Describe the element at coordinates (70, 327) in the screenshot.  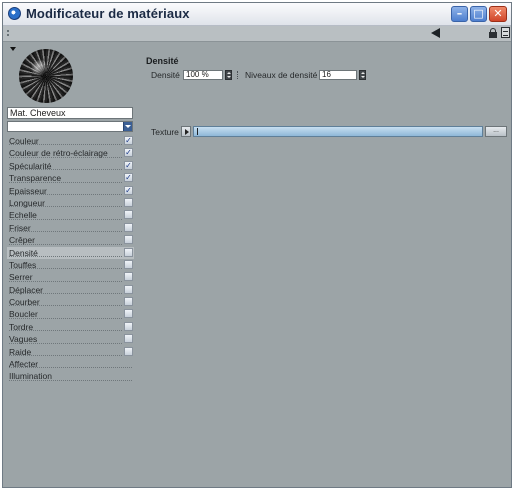
I see `channel-item: Tordre` at that location.